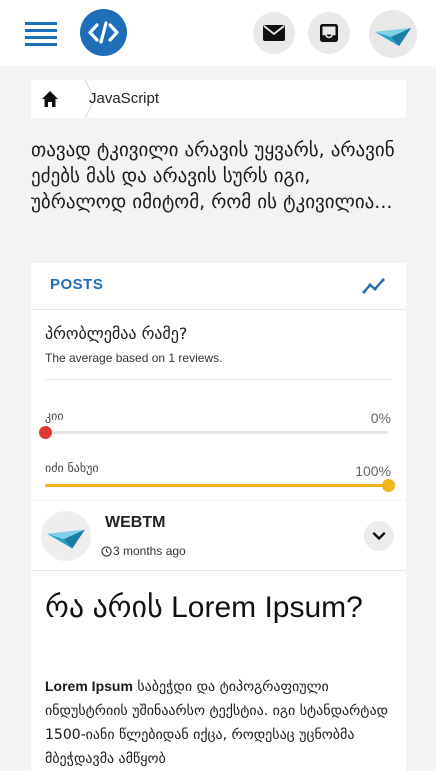  What do you see at coordinates (220, 608) in the screenshot?
I see `post-title: რა არის Lorem Ipsum?` at bounding box center [220, 608].